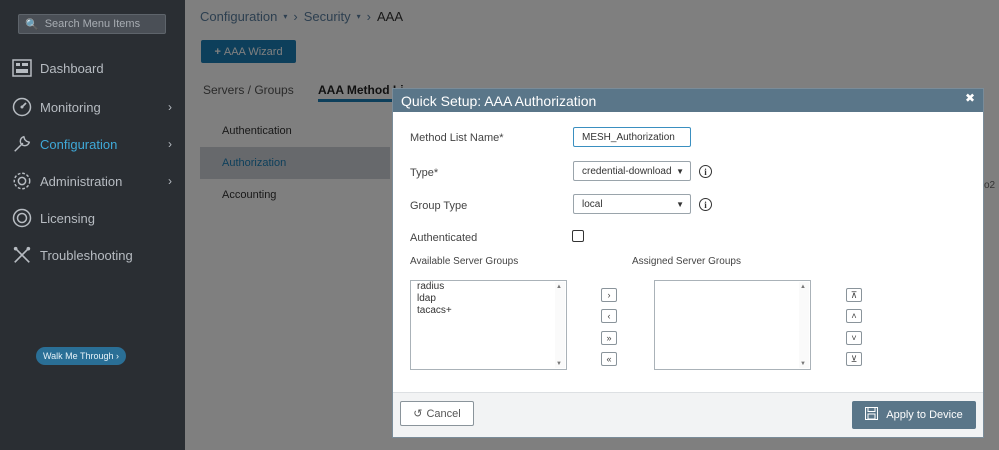  What do you see at coordinates (92, 107) in the screenshot?
I see `sidebar-item-monitoring: Monitoring ›` at bounding box center [92, 107].